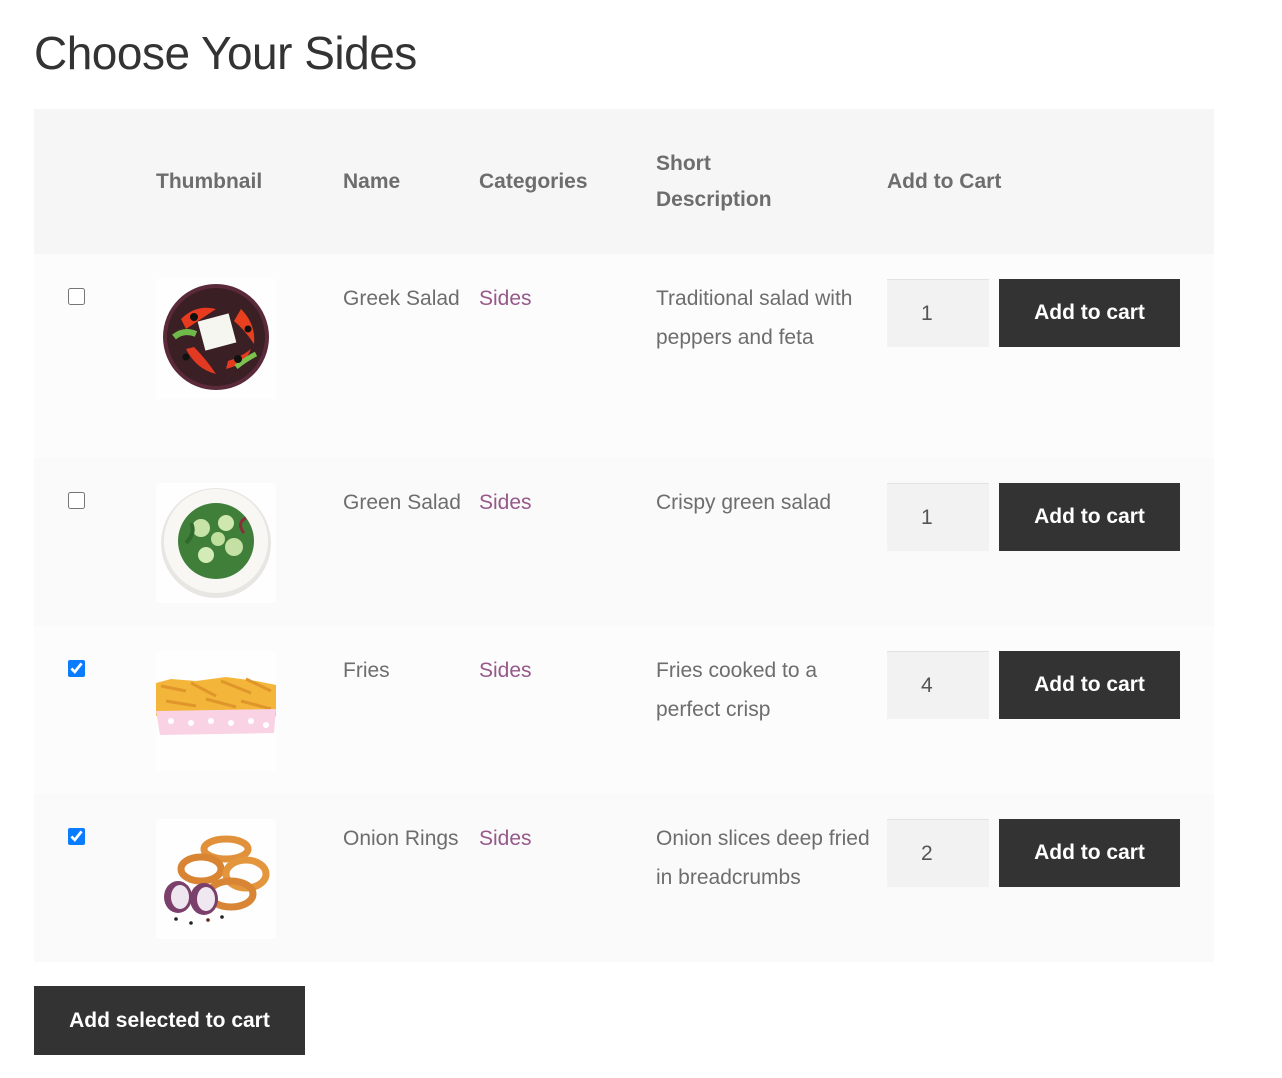 Image resolution: width=1282 pixels, height=1078 pixels. Describe the element at coordinates (95, 181) in the screenshot. I see `header-select` at that location.